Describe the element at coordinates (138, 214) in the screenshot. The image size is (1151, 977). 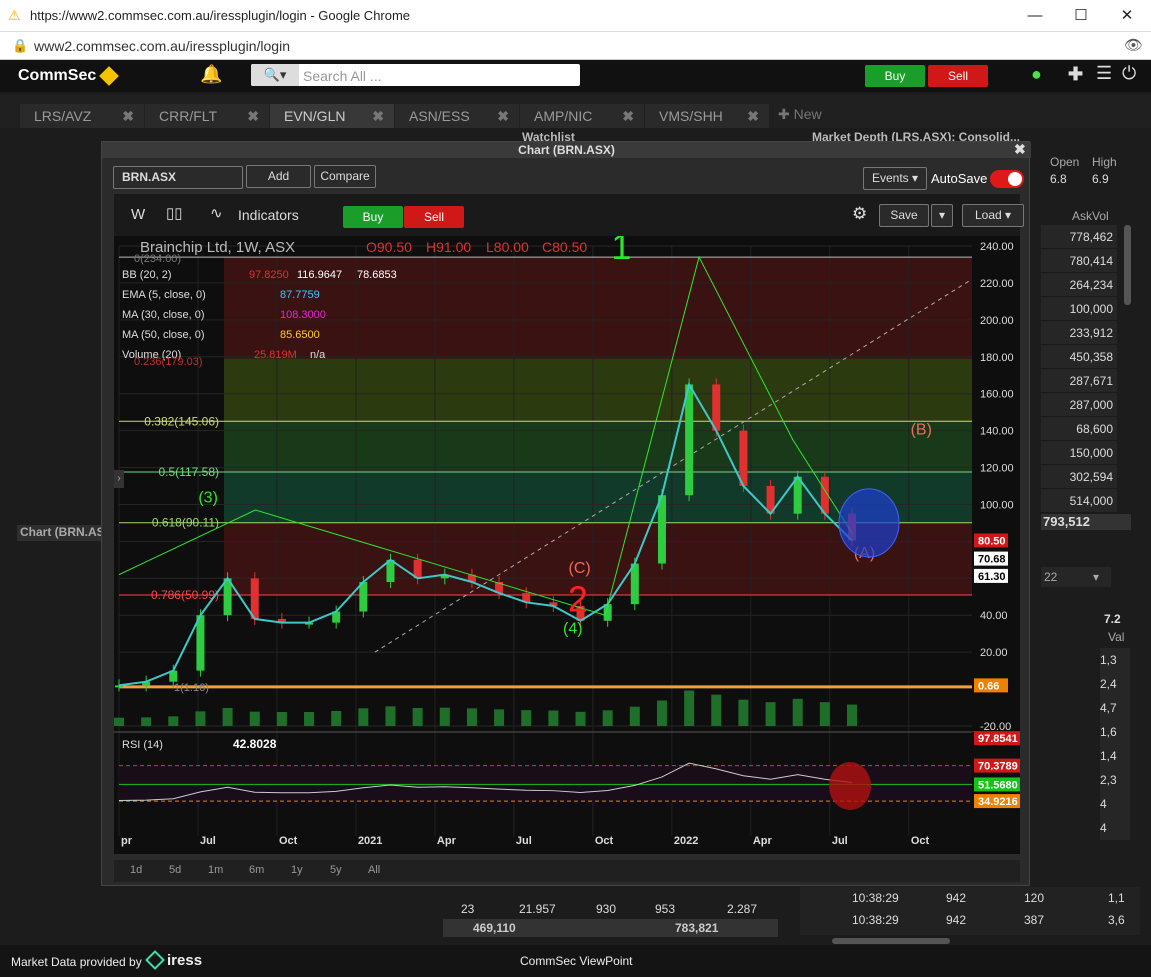
I see `interval-button: W` at that location.